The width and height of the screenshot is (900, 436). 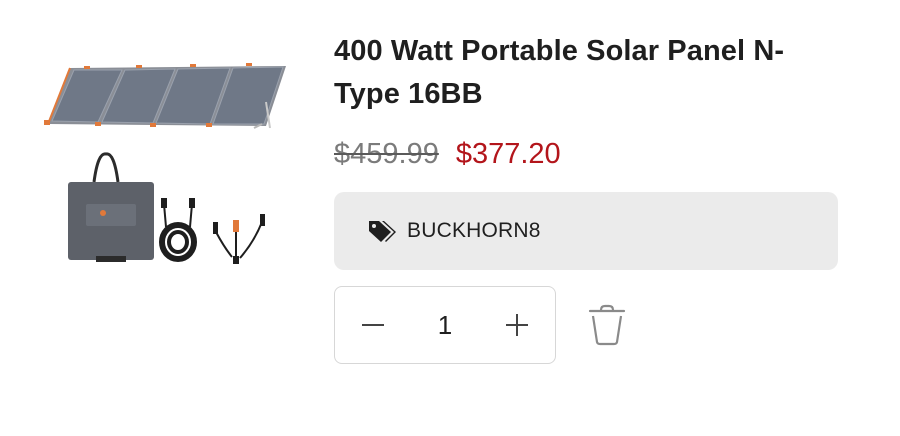 I want to click on plus-icon, so click(x=517, y=325).